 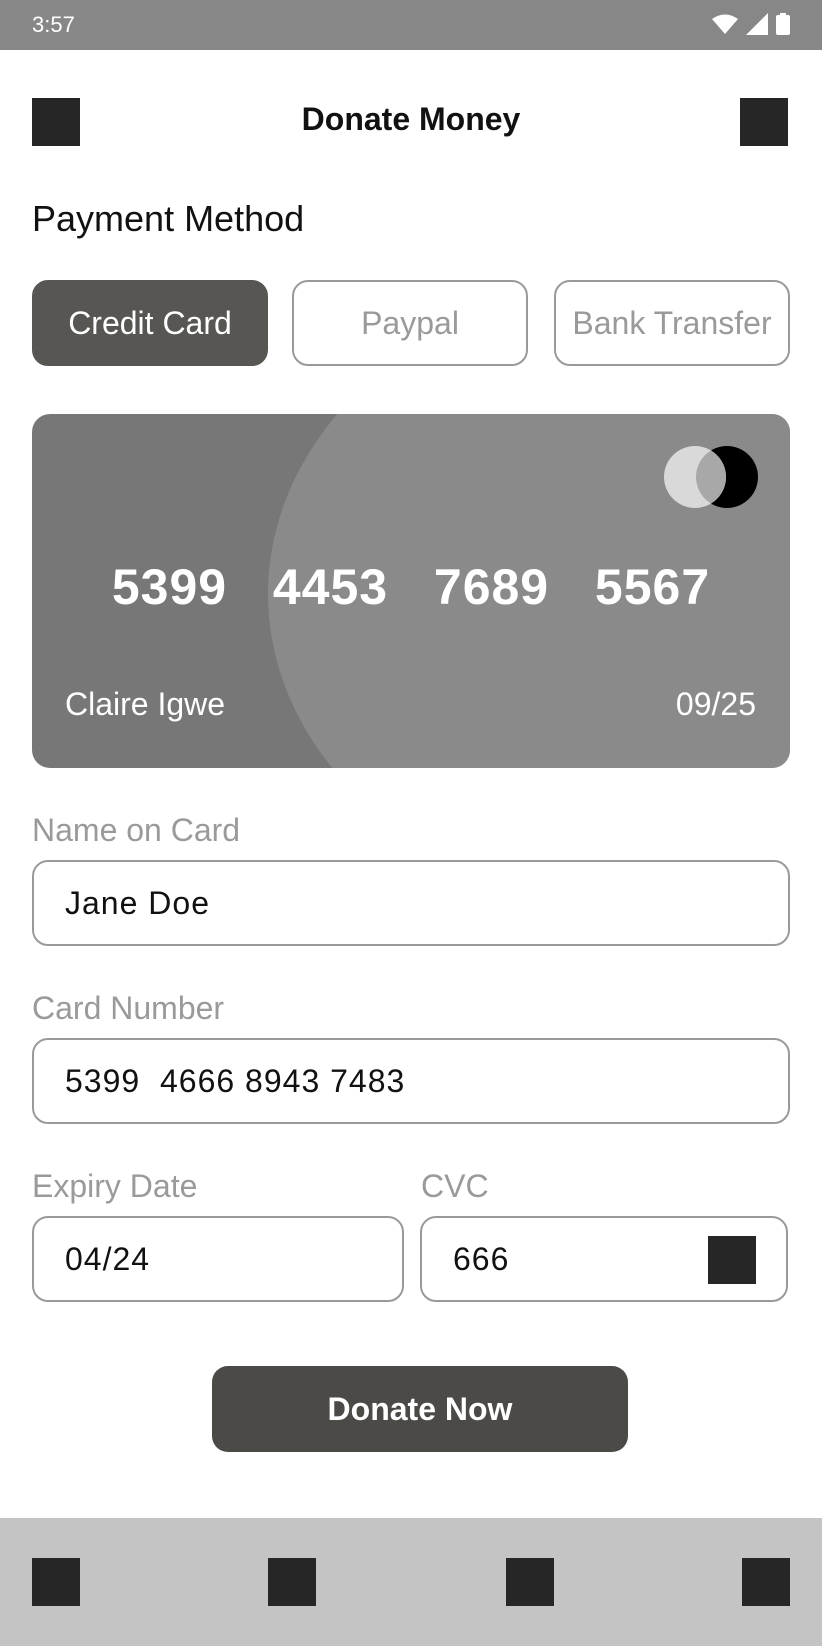 What do you see at coordinates (725, 24) in the screenshot?
I see `wifi-icon` at bounding box center [725, 24].